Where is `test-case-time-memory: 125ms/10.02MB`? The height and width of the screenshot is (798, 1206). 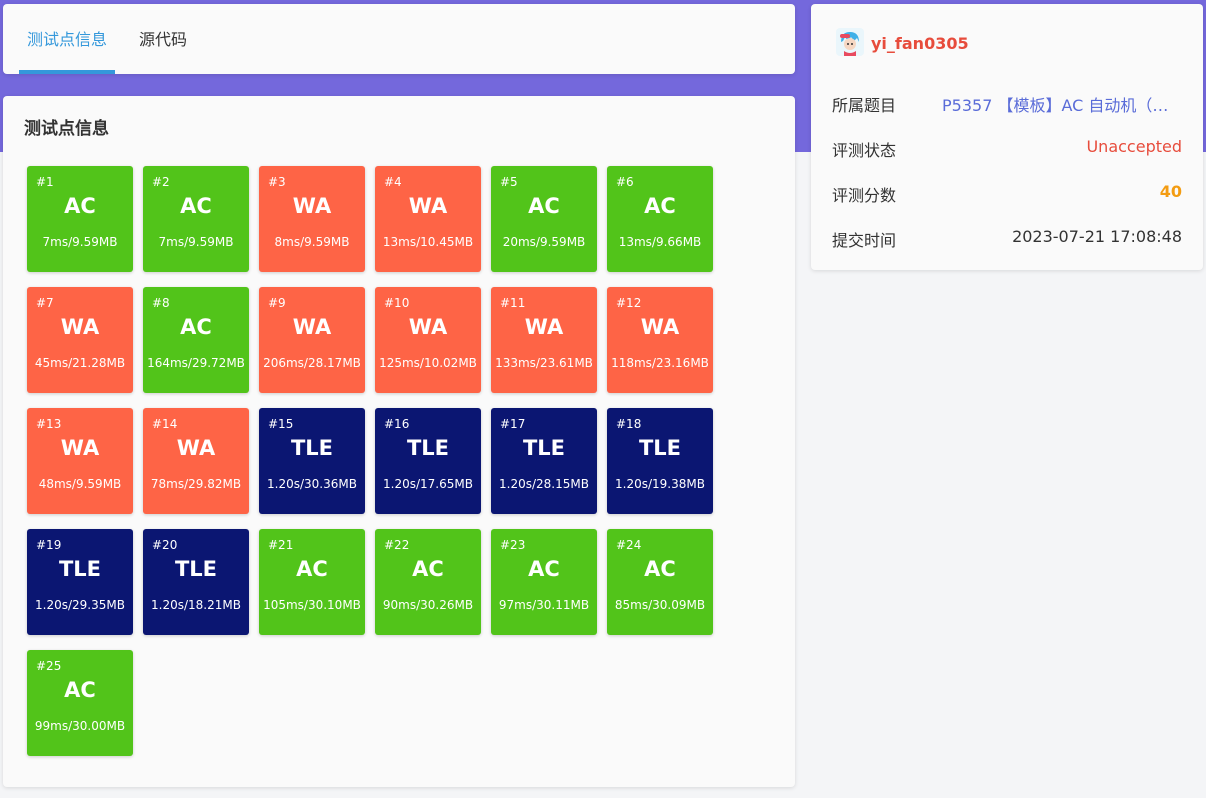 test-case-time-memory: 125ms/10.02MB is located at coordinates (428, 363).